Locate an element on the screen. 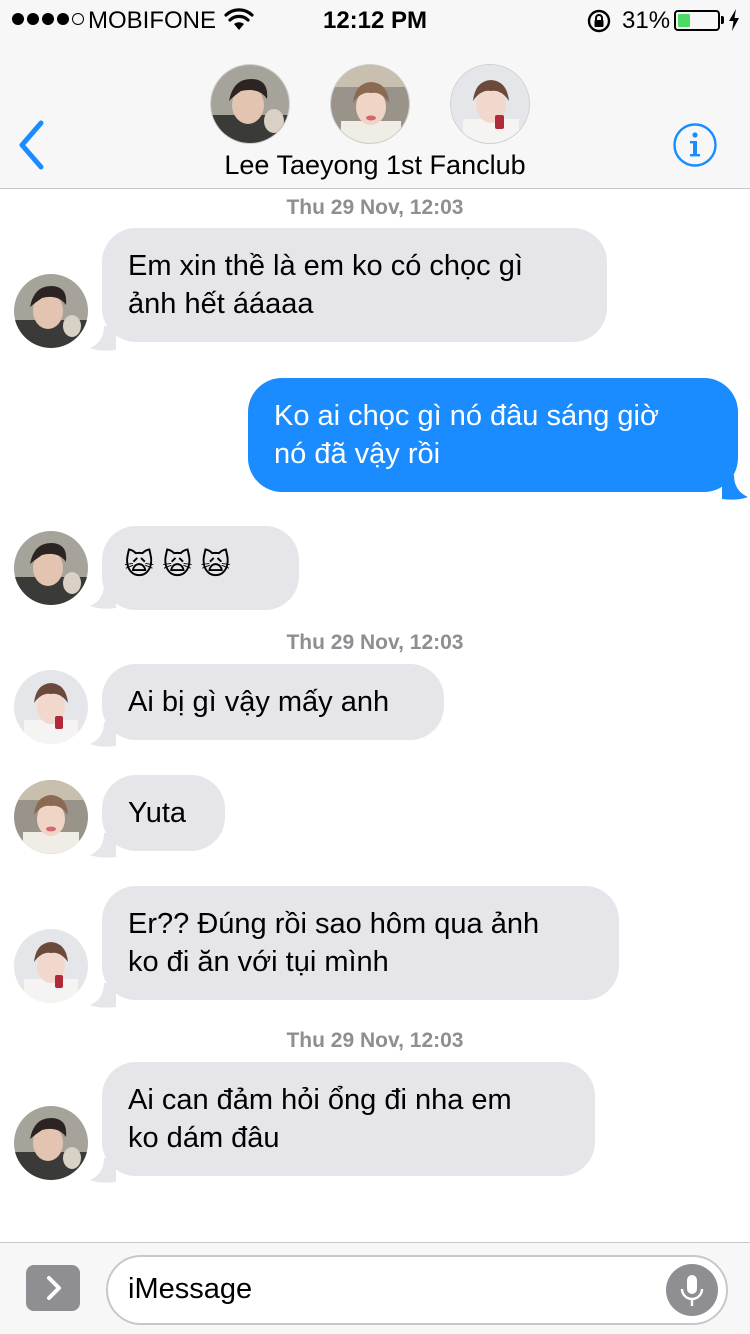  conversation-header: Lee Taeyong 1st Fanclub is located at coordinates (375, 114).